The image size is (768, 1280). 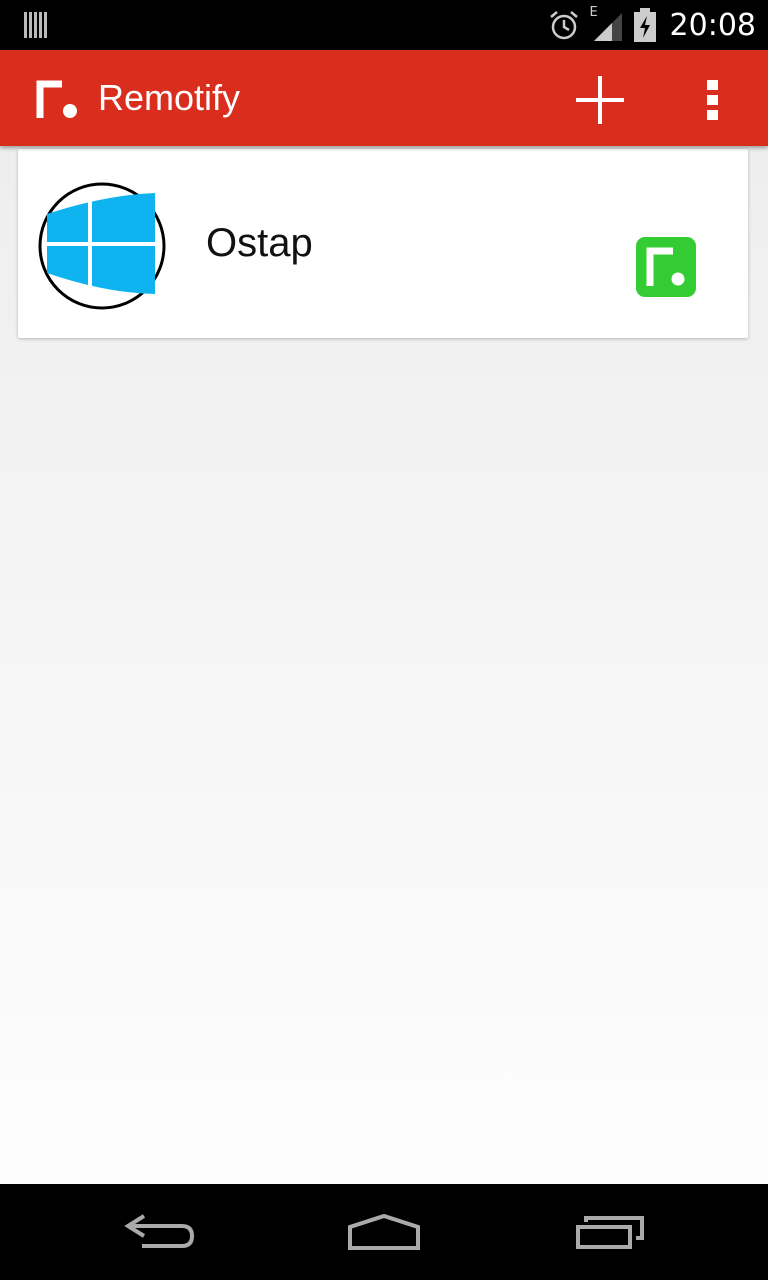 What do you see at coordinates (384, 98) in the screenshot?
I see `app-bar: Remotify` at bounding box center [384, 98].